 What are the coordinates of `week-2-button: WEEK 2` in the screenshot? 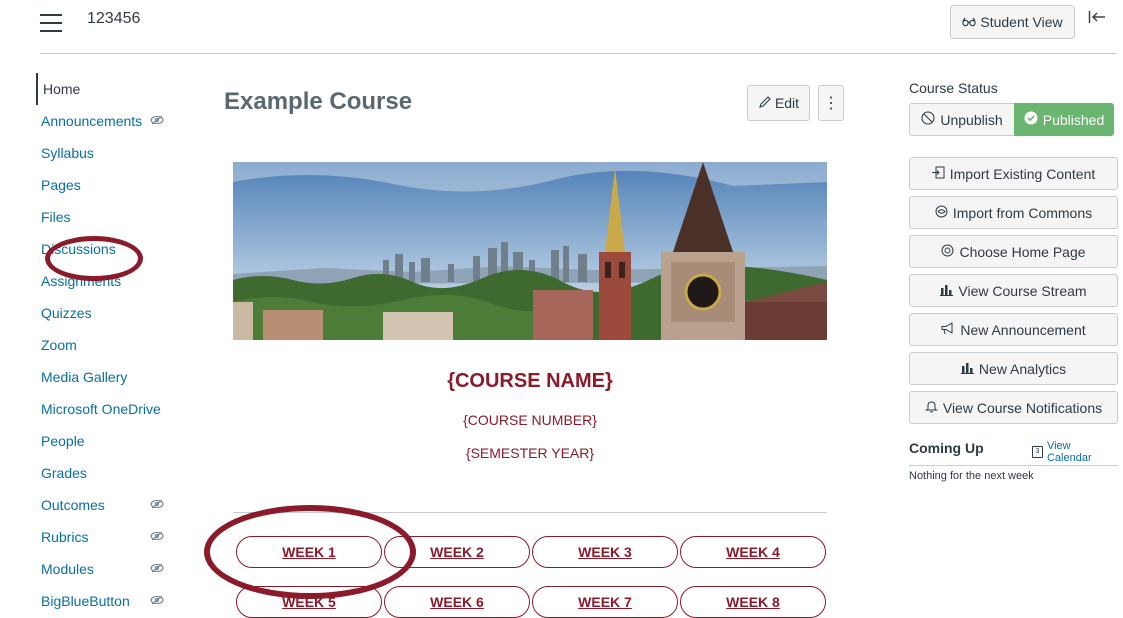 It's located at (457, 552).